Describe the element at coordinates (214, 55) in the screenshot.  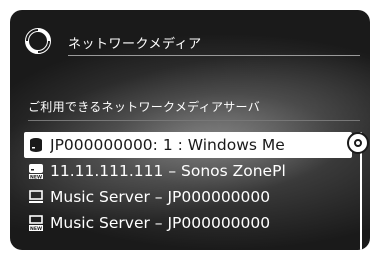
I see `header-divider` at that location.